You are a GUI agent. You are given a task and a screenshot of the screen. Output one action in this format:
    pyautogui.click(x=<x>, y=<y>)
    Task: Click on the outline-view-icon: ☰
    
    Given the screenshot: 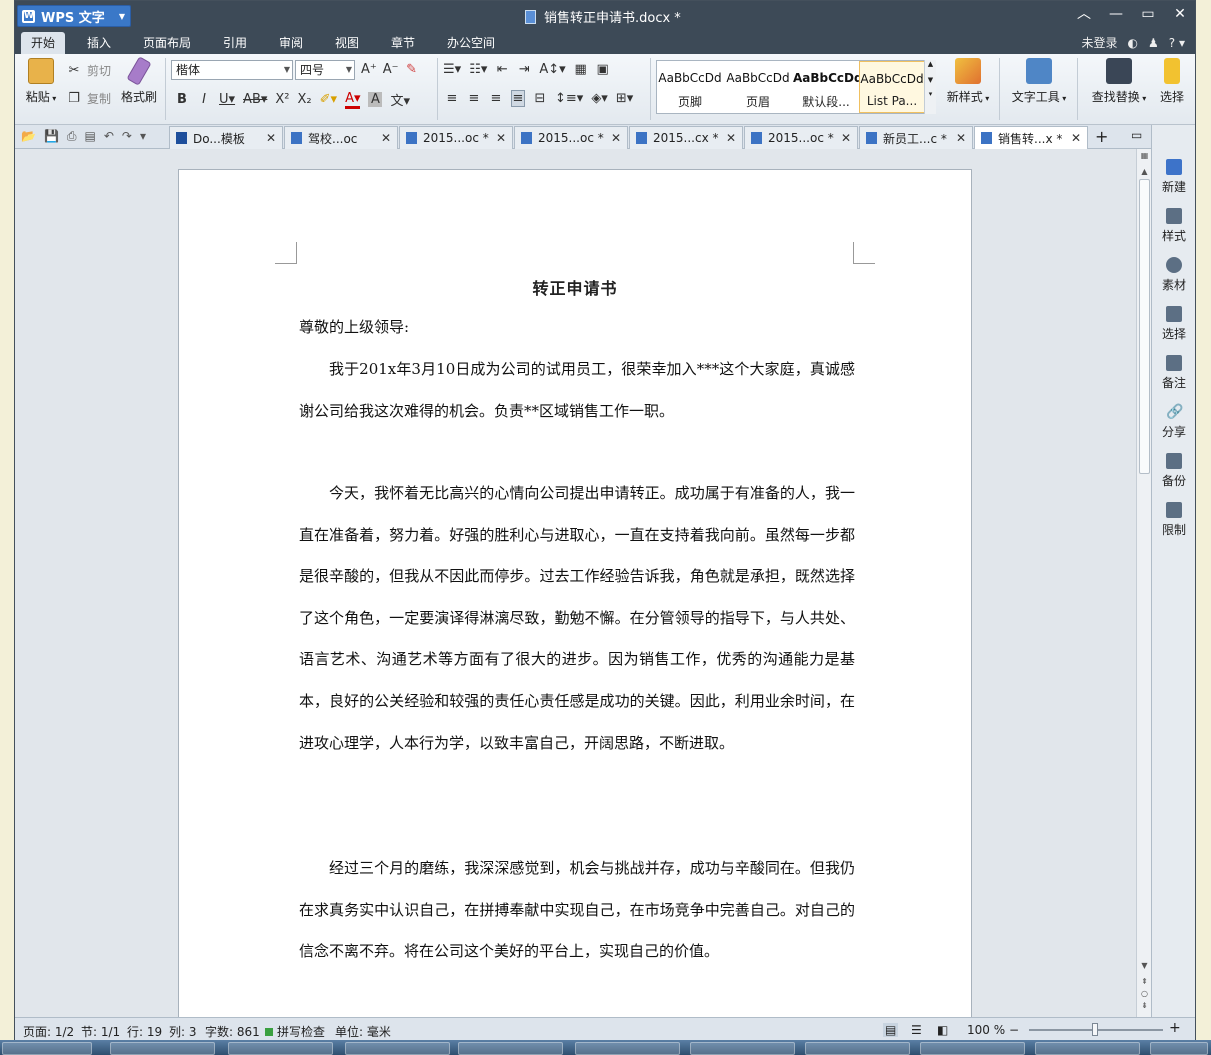 What is the action you would take?
    pyautogui.click(x=916, y=1030)
    